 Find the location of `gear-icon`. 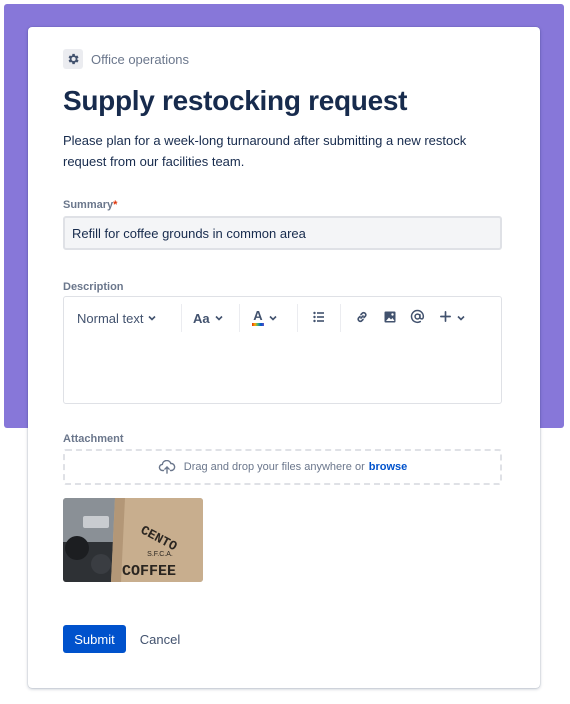

gear-icon is located at coordinates (73, 59).